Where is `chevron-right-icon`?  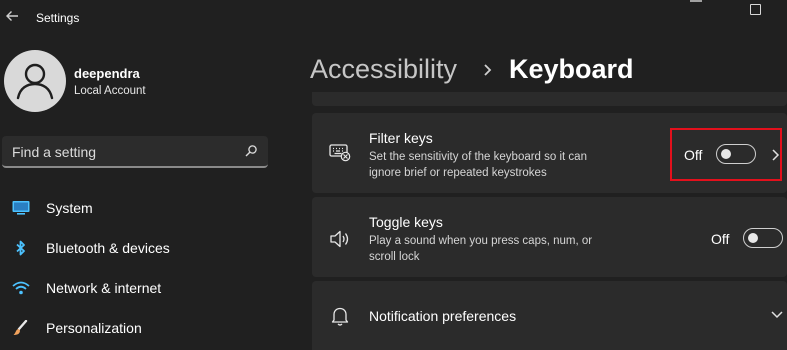 chevron-right-icon is located at coordinates (488, 70).